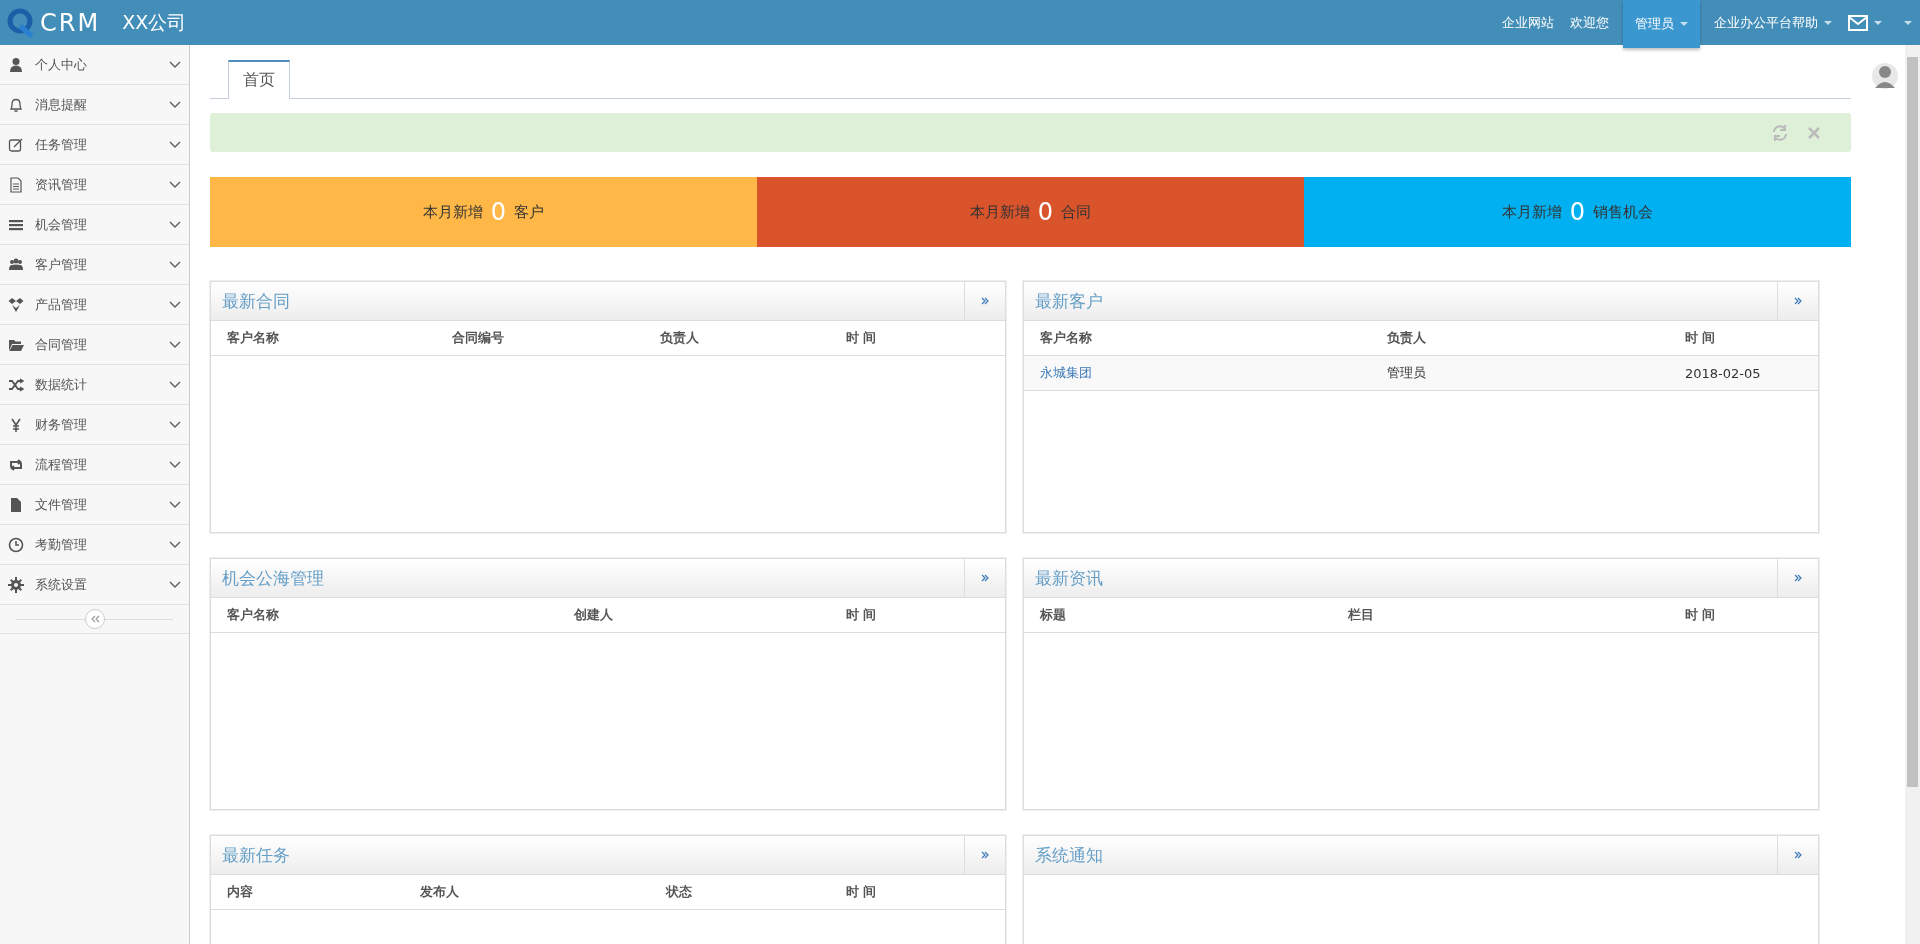 Image resolution: width=1920 pixels, height=944 pixels. I want to click on document-icon, so click(16, 184).